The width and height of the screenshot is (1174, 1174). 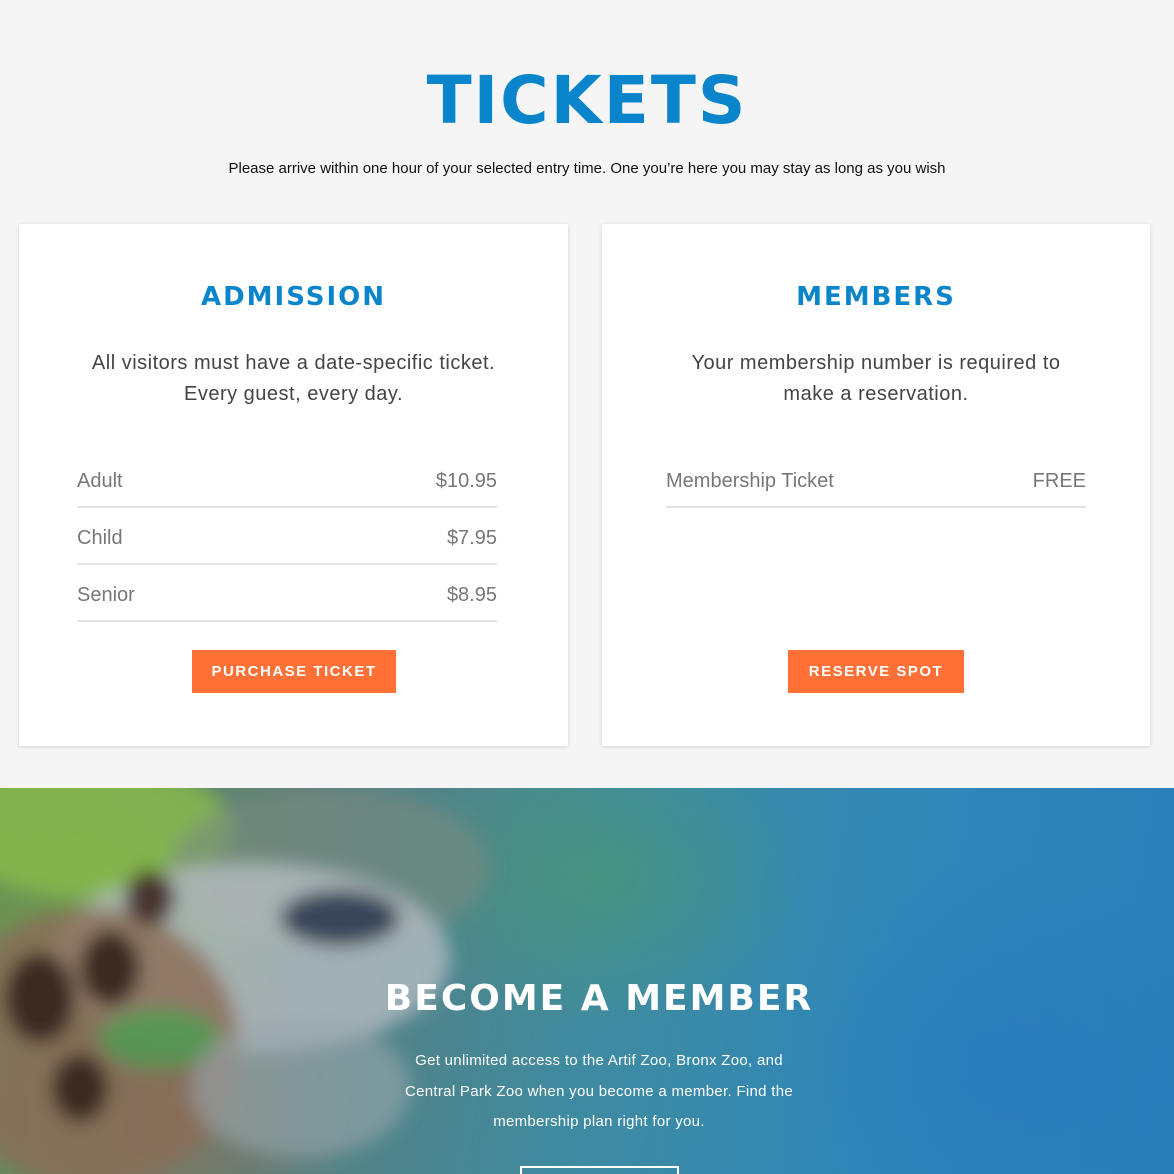 I want to click on become-member-button, so click(x=599, y=1170).